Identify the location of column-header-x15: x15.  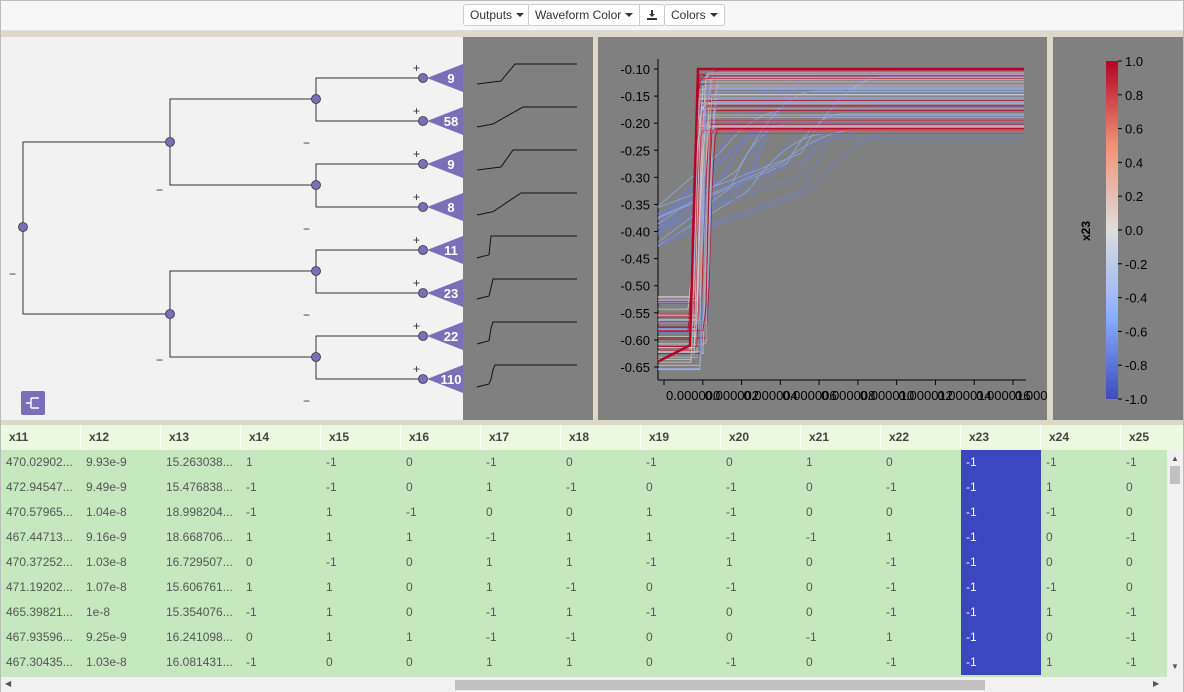
(361, 437).